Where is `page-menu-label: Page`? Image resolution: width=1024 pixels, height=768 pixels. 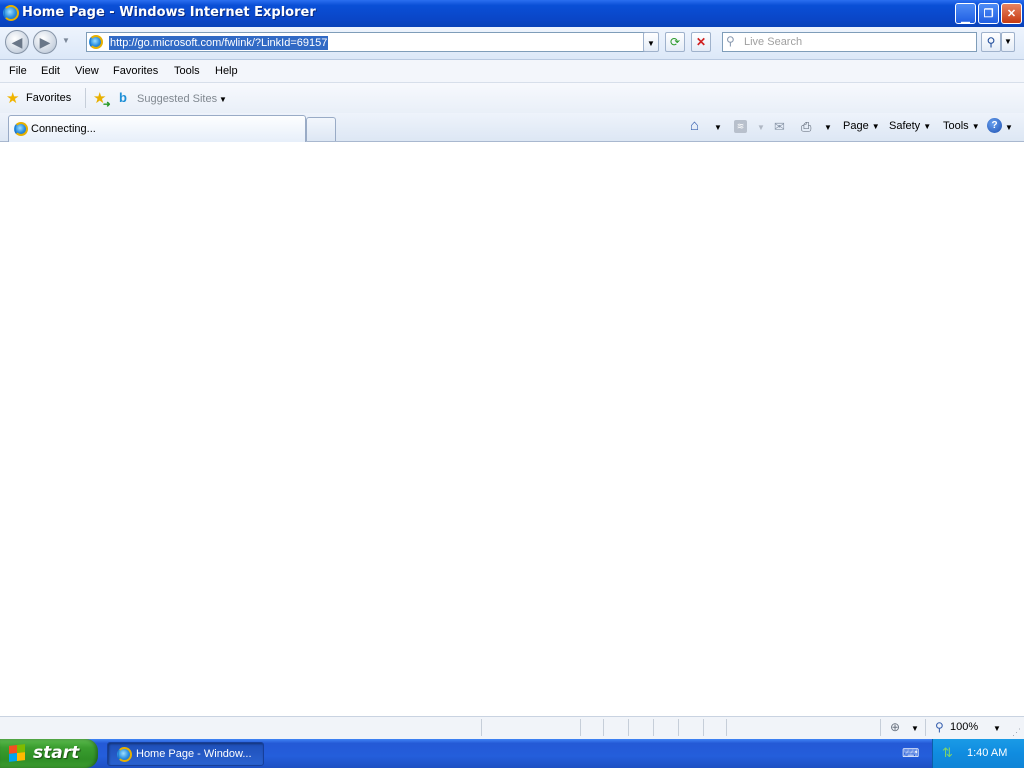
page-menu-label: Page is located at coordinates (856, 126).